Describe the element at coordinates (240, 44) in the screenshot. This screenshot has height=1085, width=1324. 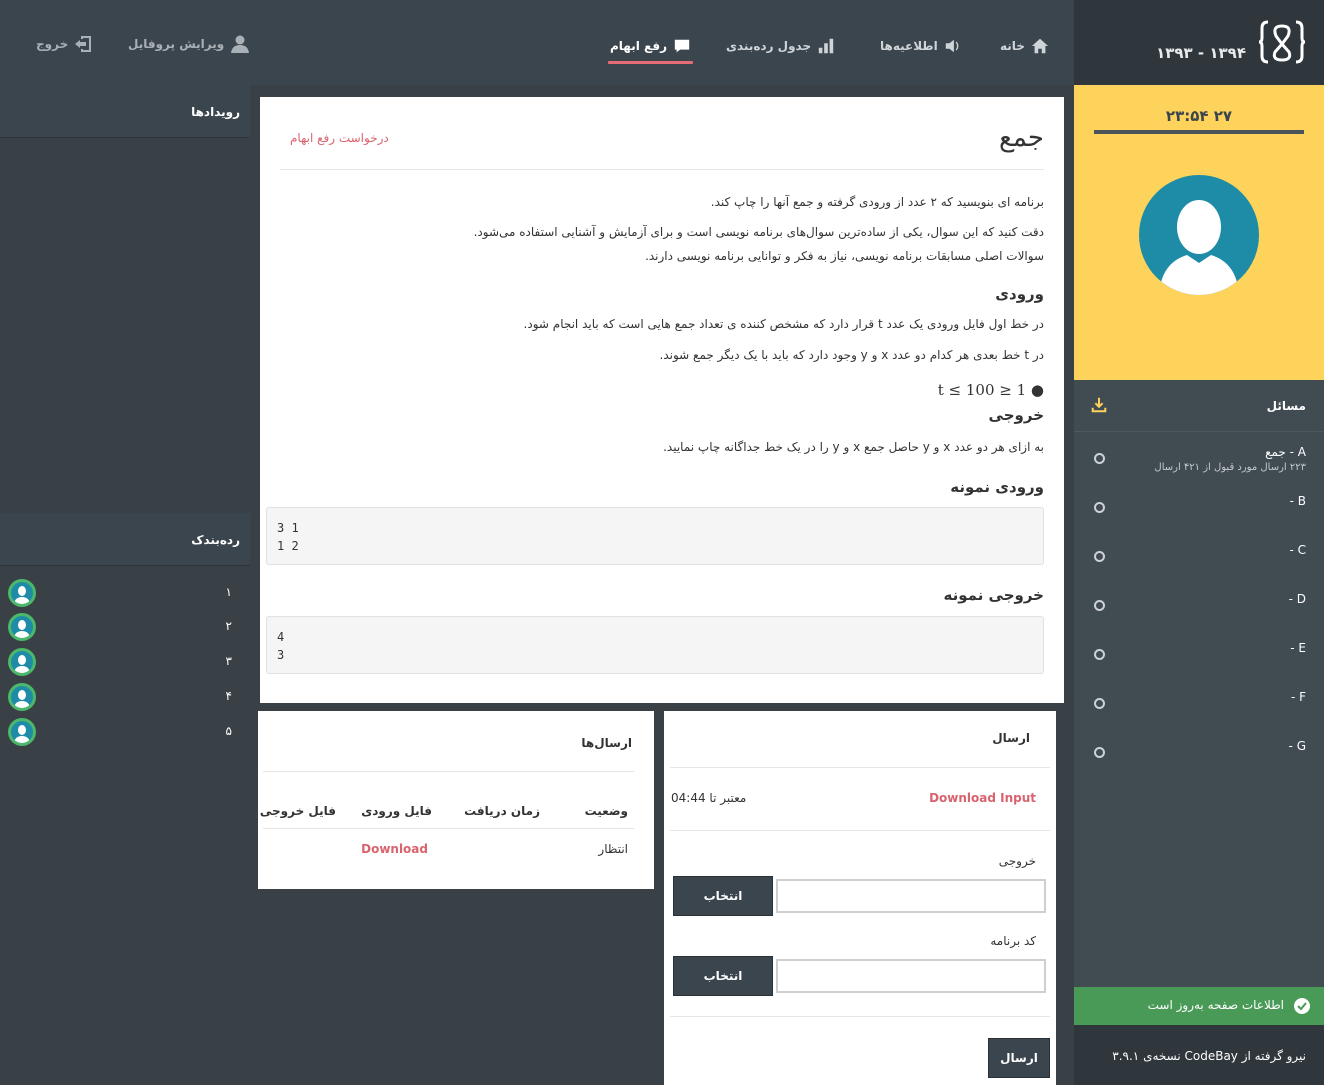
I see `user-icon` at that location.